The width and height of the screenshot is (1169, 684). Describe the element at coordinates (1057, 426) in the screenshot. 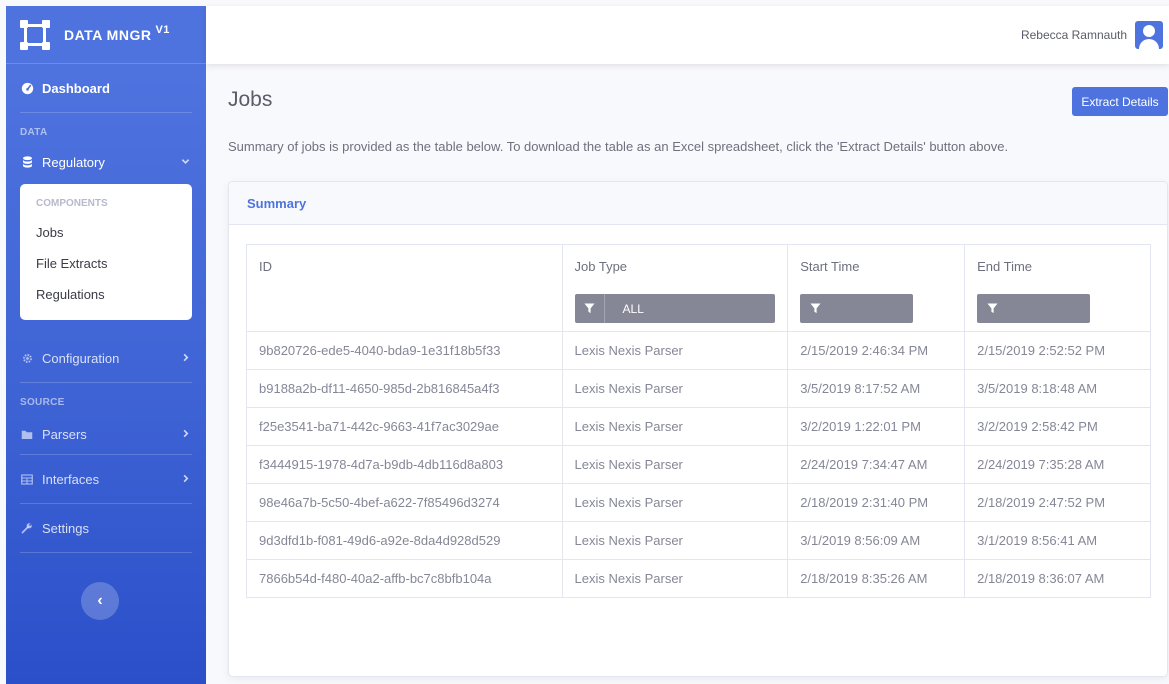

I see `cell-end-time: 3/2/2019 2:58:42 PM` at that location.